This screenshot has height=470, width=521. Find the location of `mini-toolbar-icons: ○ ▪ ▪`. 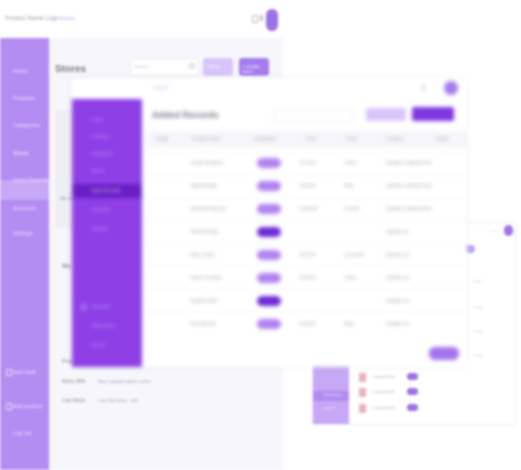

mini-toolbar-icons: ○ ▪ ▪ is located at coordinates (492, 230).